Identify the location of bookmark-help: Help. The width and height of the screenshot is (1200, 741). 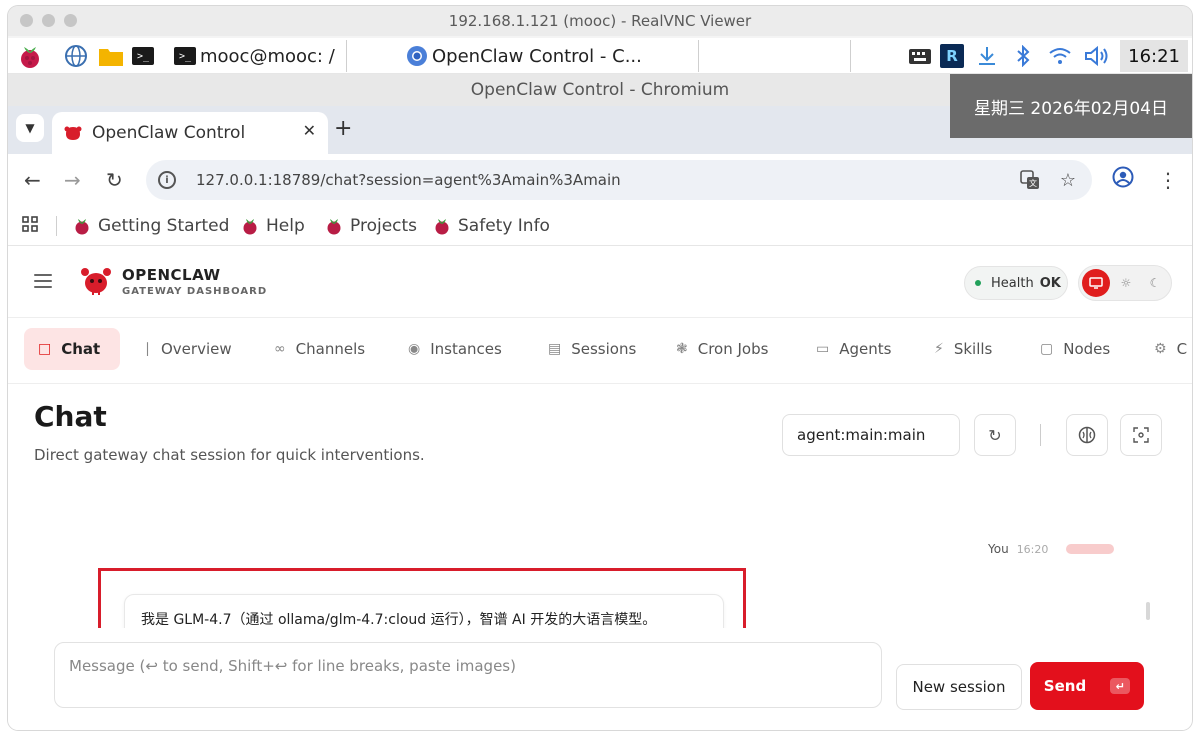
(273, 226).